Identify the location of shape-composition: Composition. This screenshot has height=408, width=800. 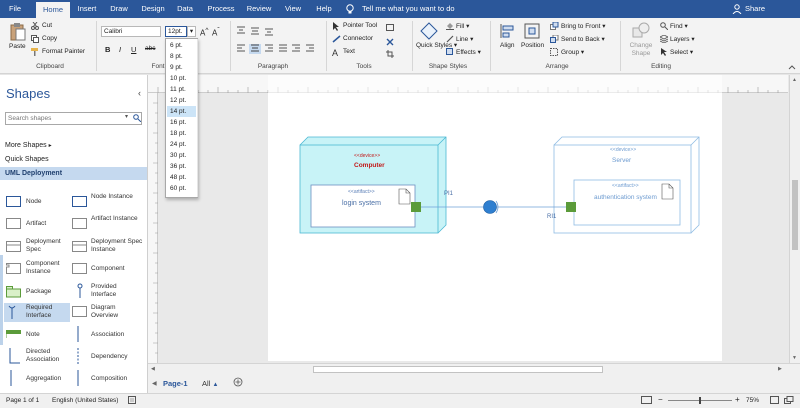
(109, 379).